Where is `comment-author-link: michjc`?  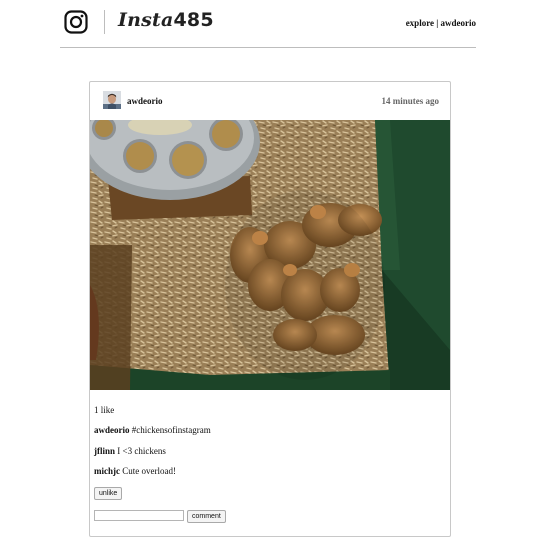 comment-author-link: michjc is located at coordinates (107, 471).